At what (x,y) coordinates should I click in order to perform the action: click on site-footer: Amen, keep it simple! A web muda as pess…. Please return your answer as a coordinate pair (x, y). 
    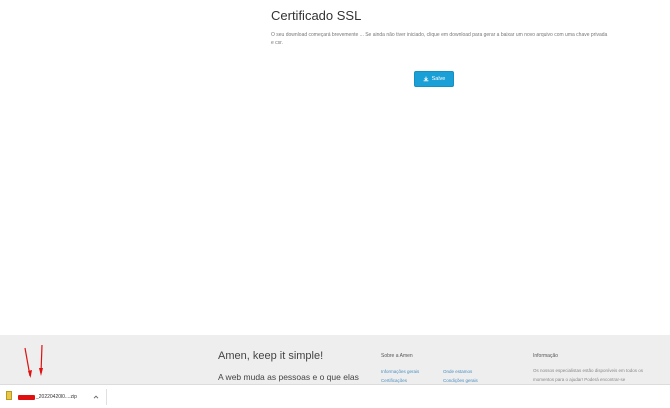
    Looking at the image, I should click on (335, 359).